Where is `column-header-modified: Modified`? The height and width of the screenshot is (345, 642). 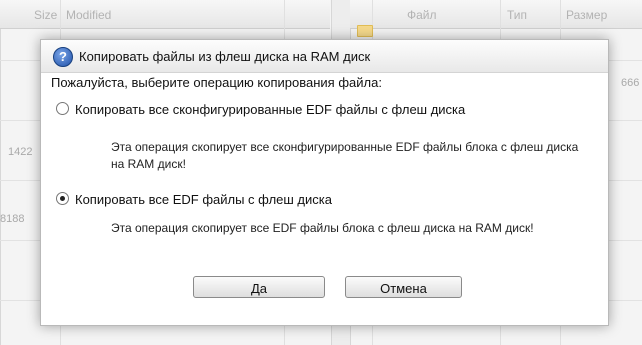 column-header-modified: Modified is located at coordinates (88, 15).